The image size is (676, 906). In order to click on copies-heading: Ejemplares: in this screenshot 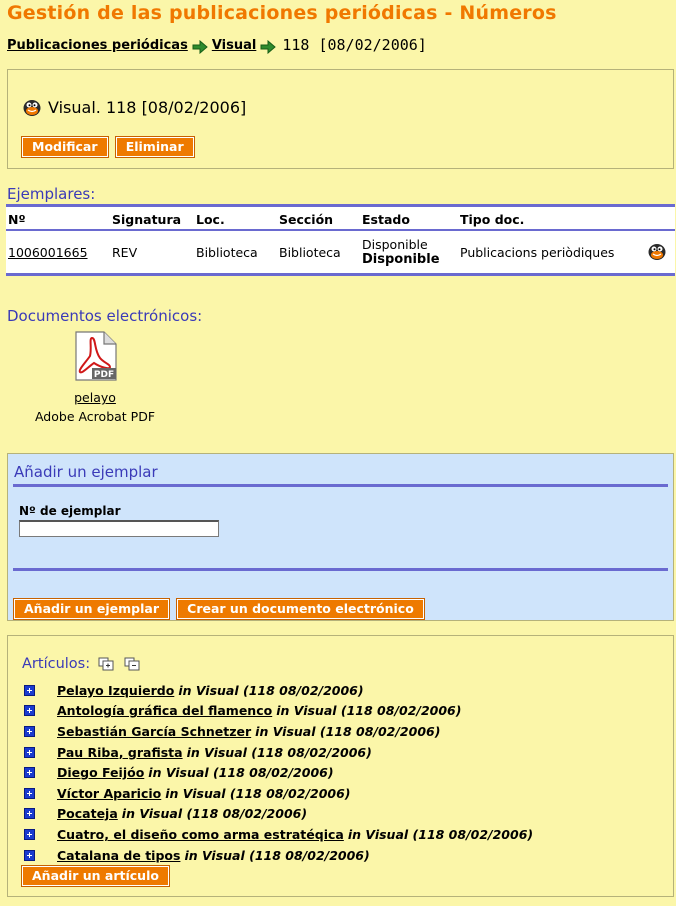, I will do `click(51, 194)`.